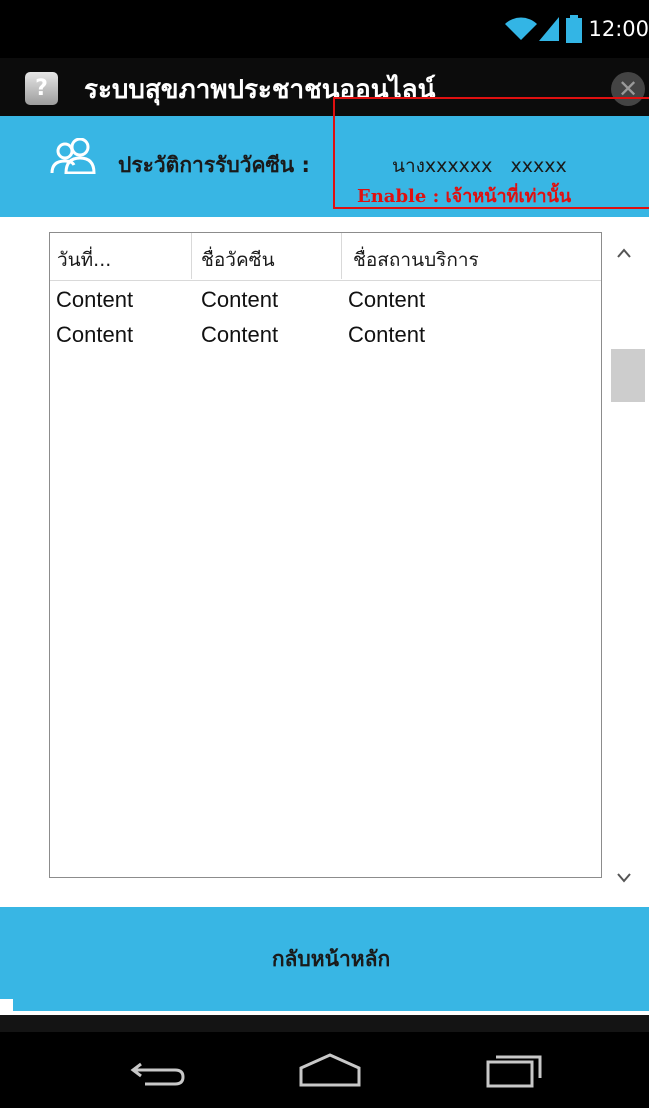 This screenshot has width=649, height=1108. What do you see at coordinates (73, 156) in the screenshot?
I see `users-icon` at bounding box center [73, 156].